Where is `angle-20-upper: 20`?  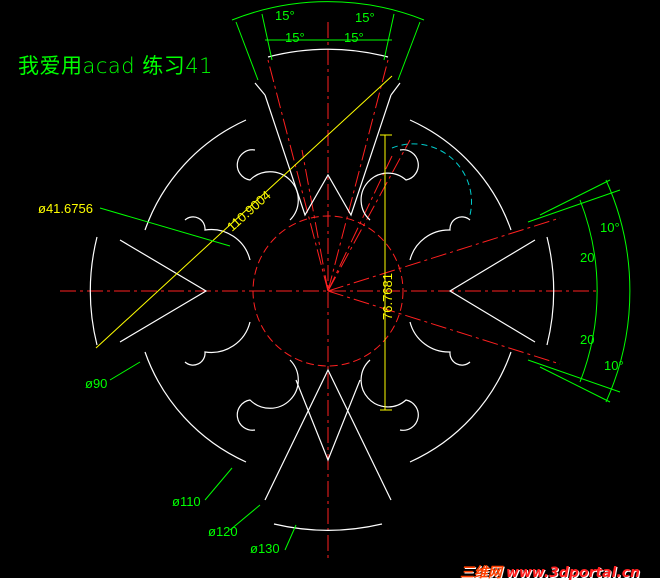 angle-20-upper: 20 is located at coordinates (587, 257).